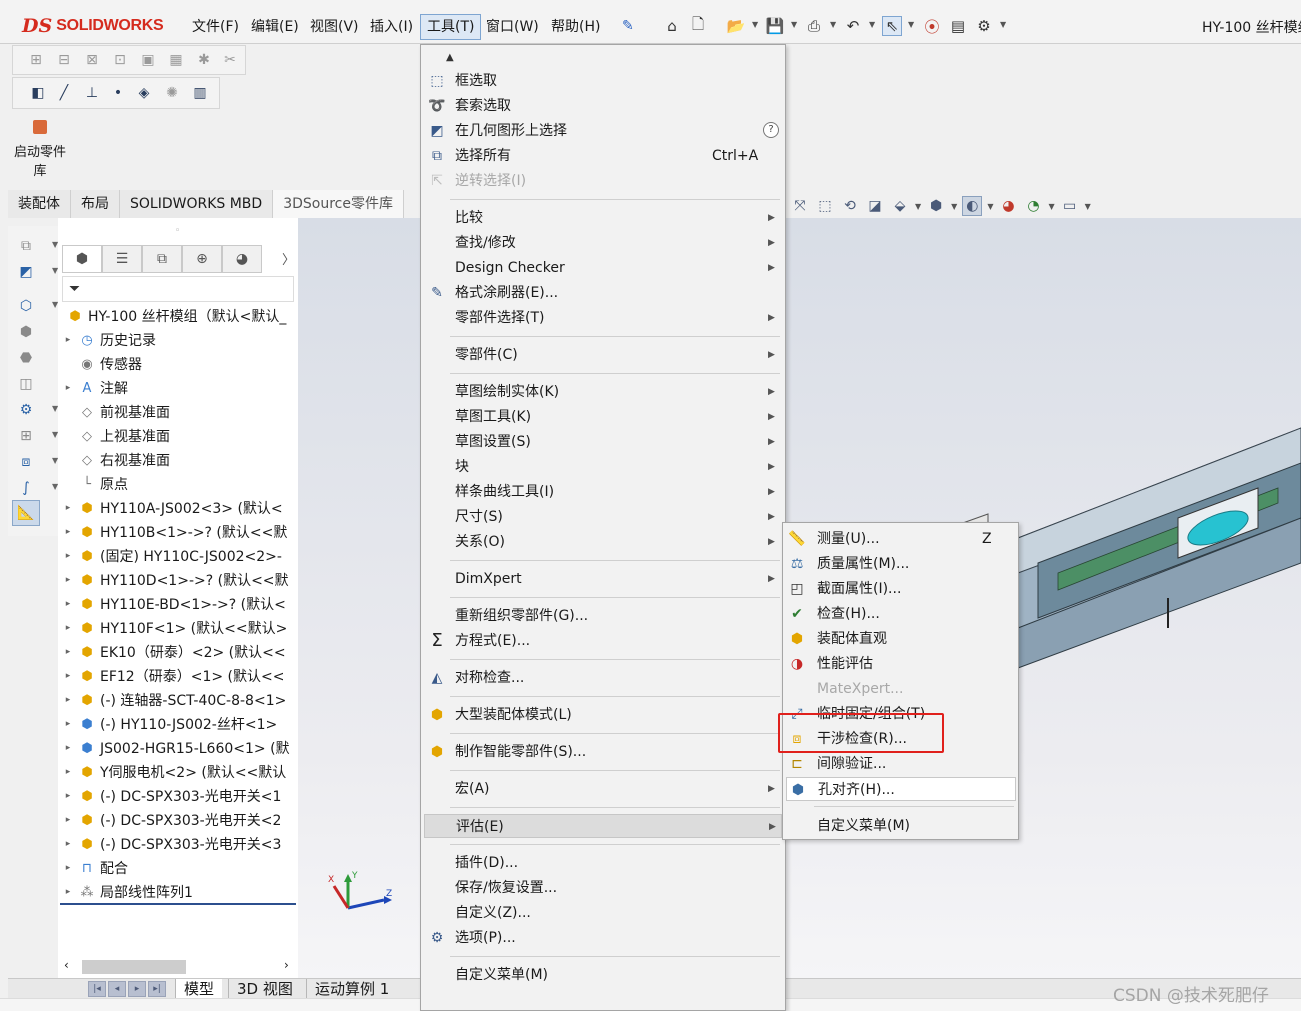  I want to click on menu-file: 文件(F), so click(215, 27).